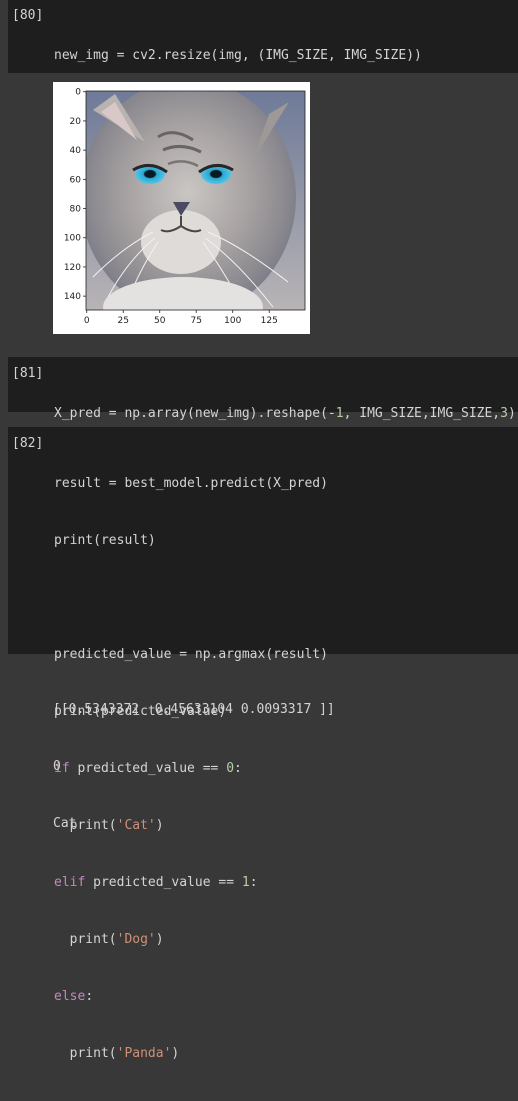  What do you see at coordinates (76, 122) in the screenshot?
I see `y-tick-label: 20` at bounding box center [76, 122].